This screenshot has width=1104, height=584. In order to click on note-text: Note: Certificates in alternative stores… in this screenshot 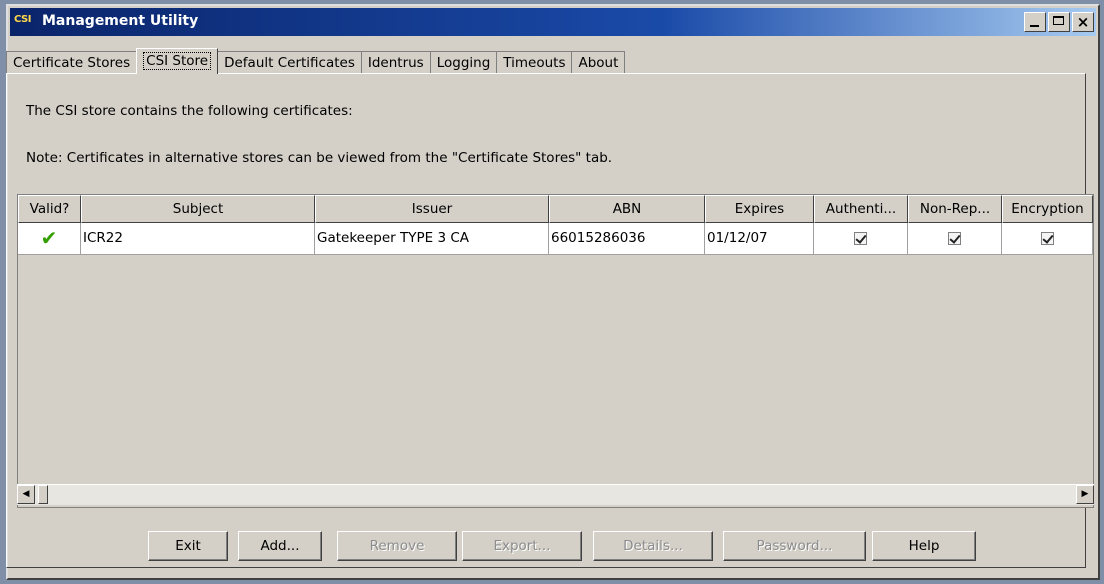, I will do `click(319, 158)`.